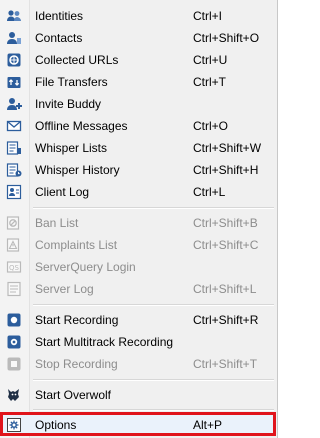 Image resolution: width=320 pixels, height=438 pixels. What do you see at coordinates (14, 104) in the screenshot?
I see `invite-buddy-icon` at bounding box center [14, 104].